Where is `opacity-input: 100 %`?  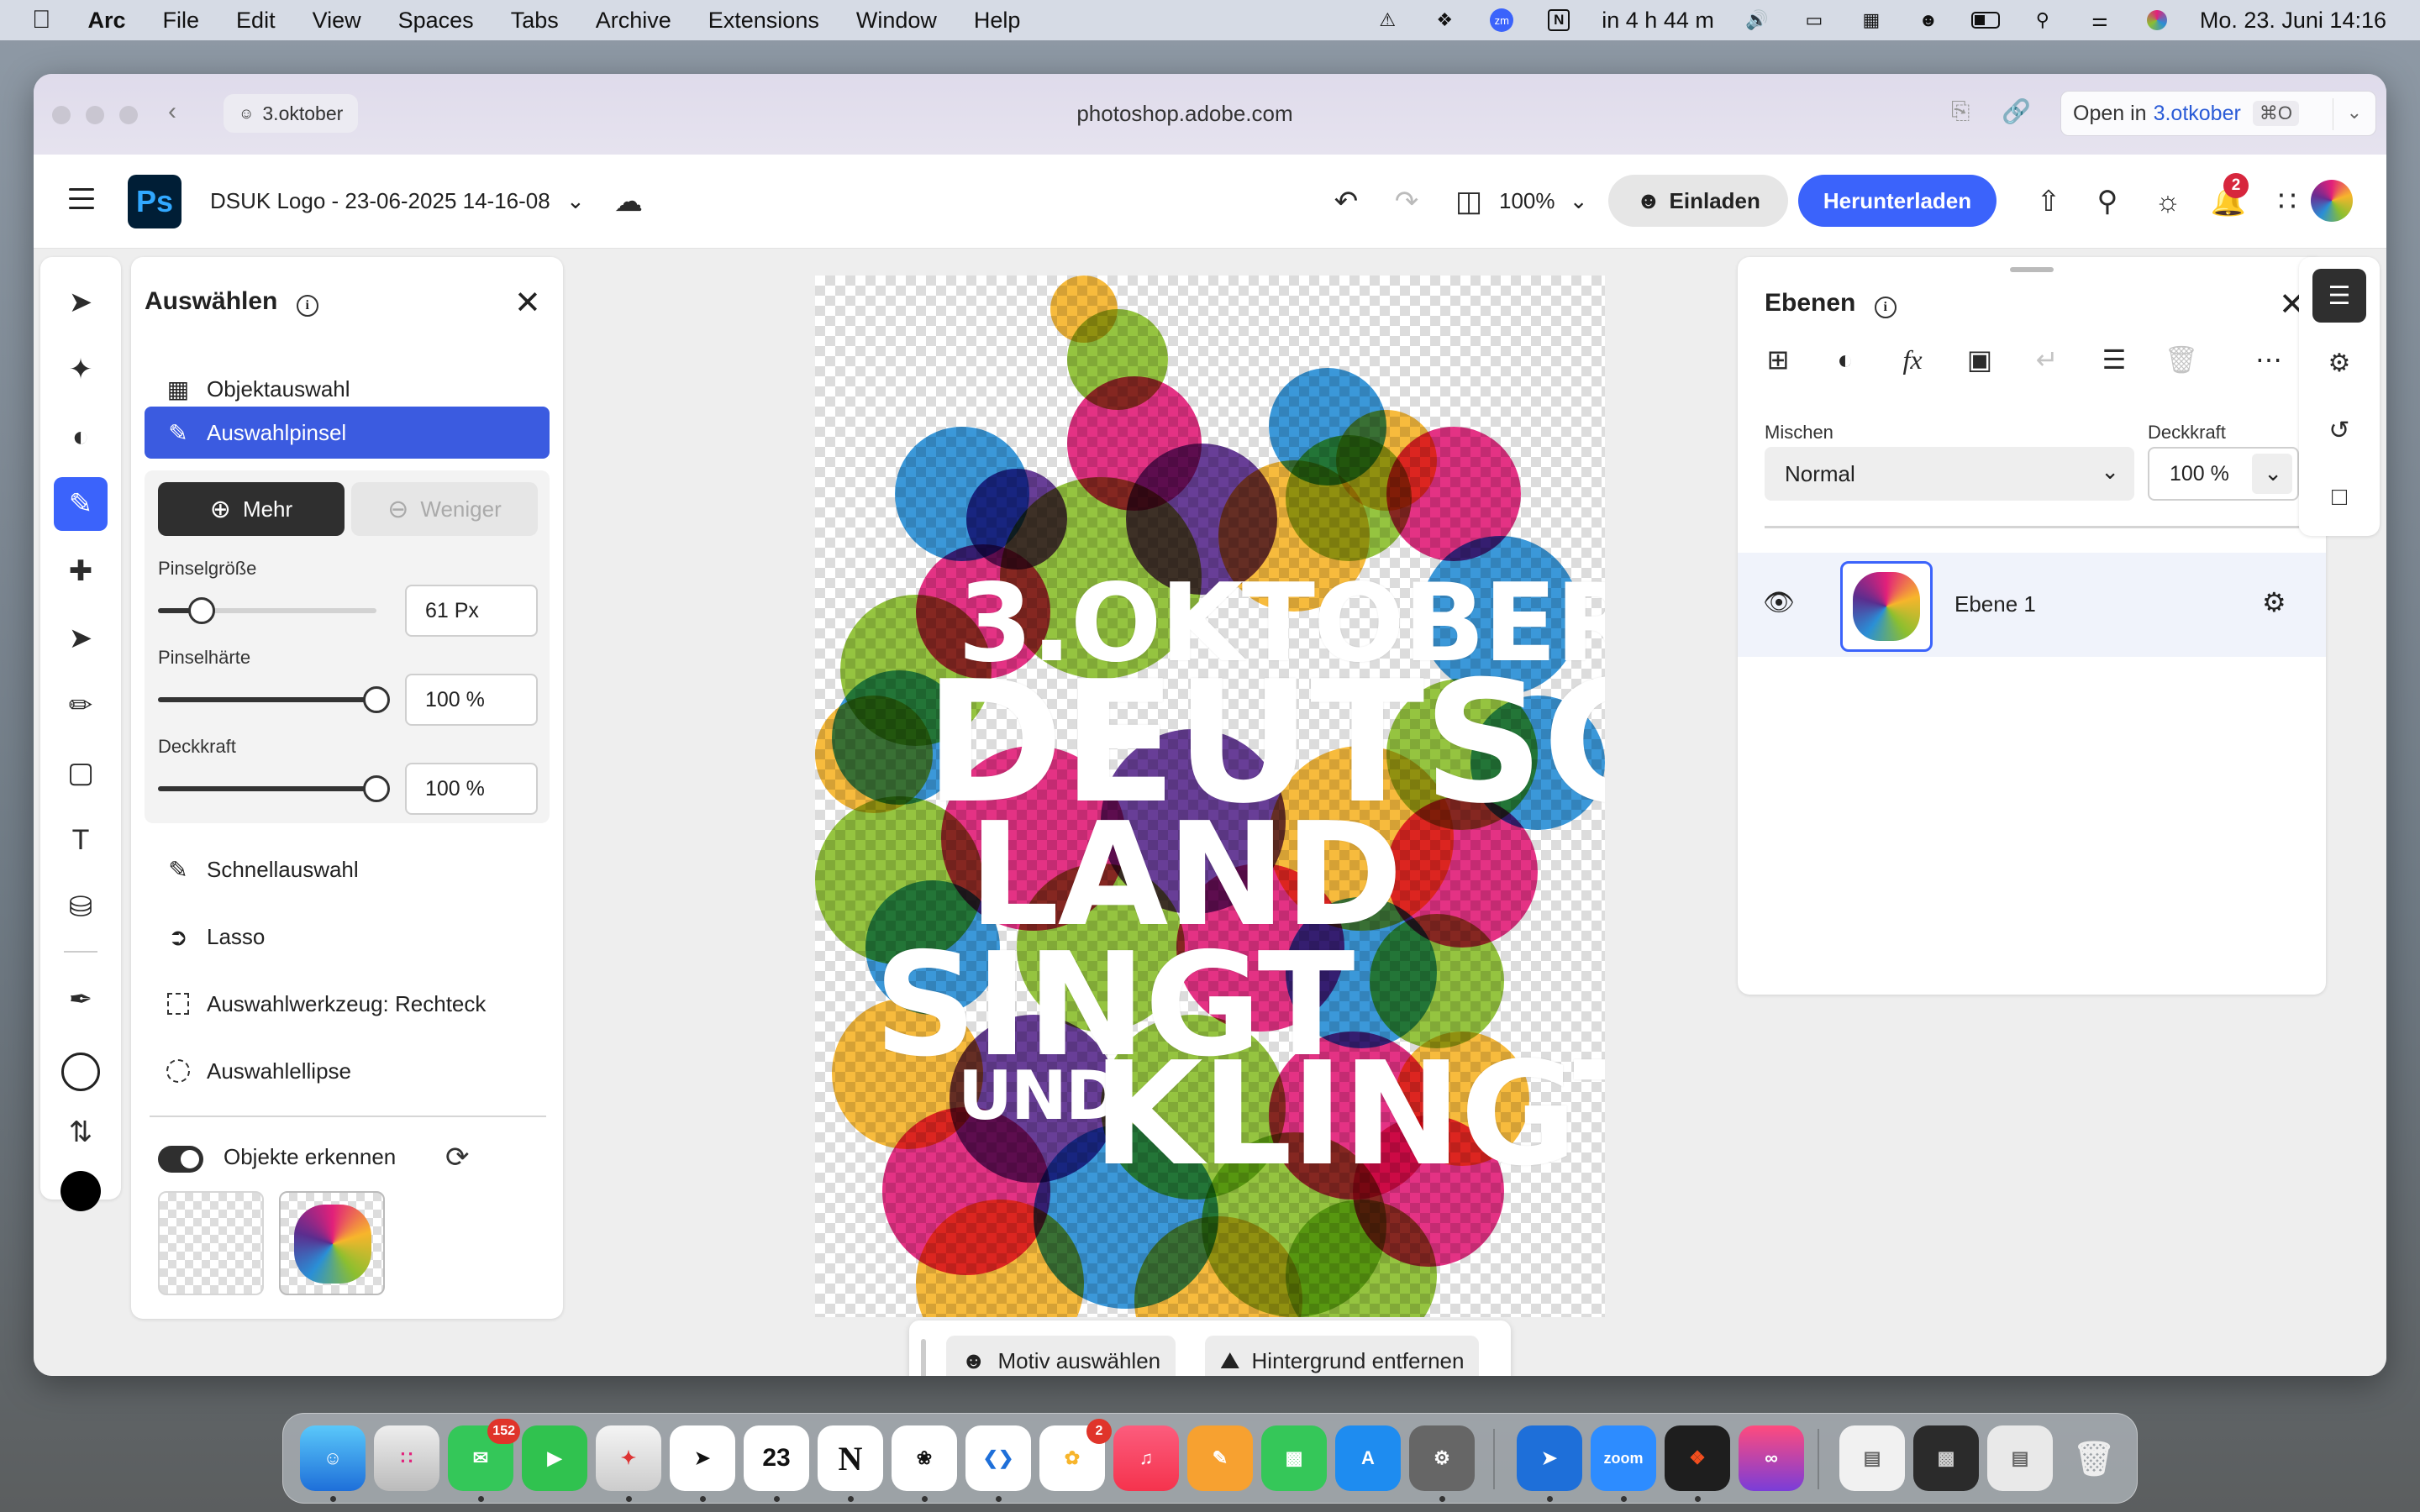
opacity-input: 100 % is located at coordinates (471, 789).